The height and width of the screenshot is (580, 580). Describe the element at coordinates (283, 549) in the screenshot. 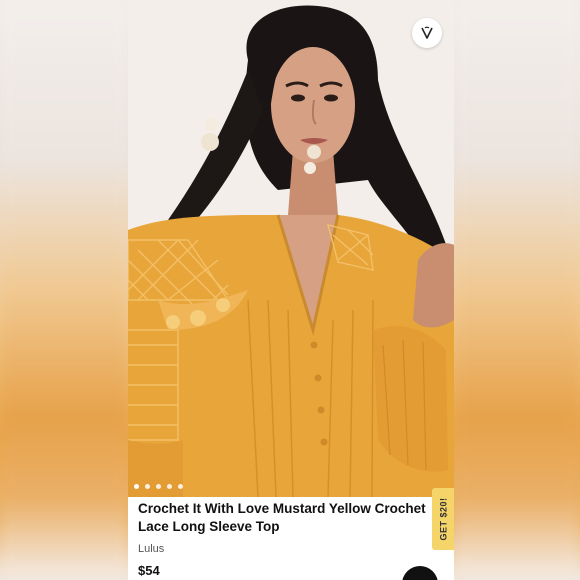

I see `brand-label: Lulus` at that location.